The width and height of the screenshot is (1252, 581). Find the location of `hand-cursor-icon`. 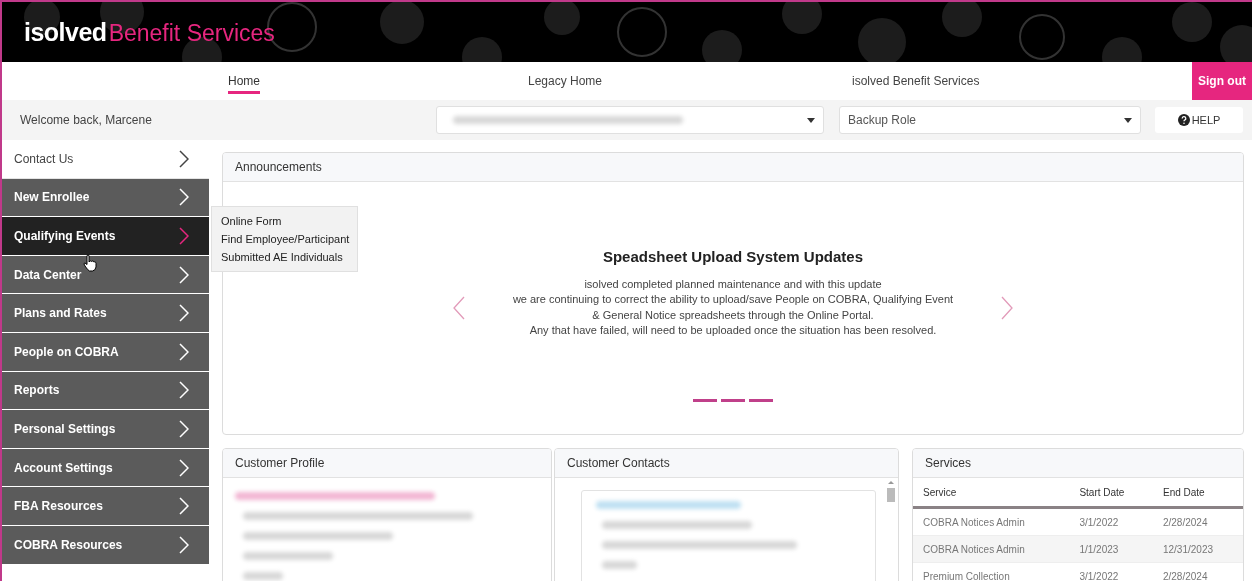

hand-cursor-icon is located at coordinates (90, 263).